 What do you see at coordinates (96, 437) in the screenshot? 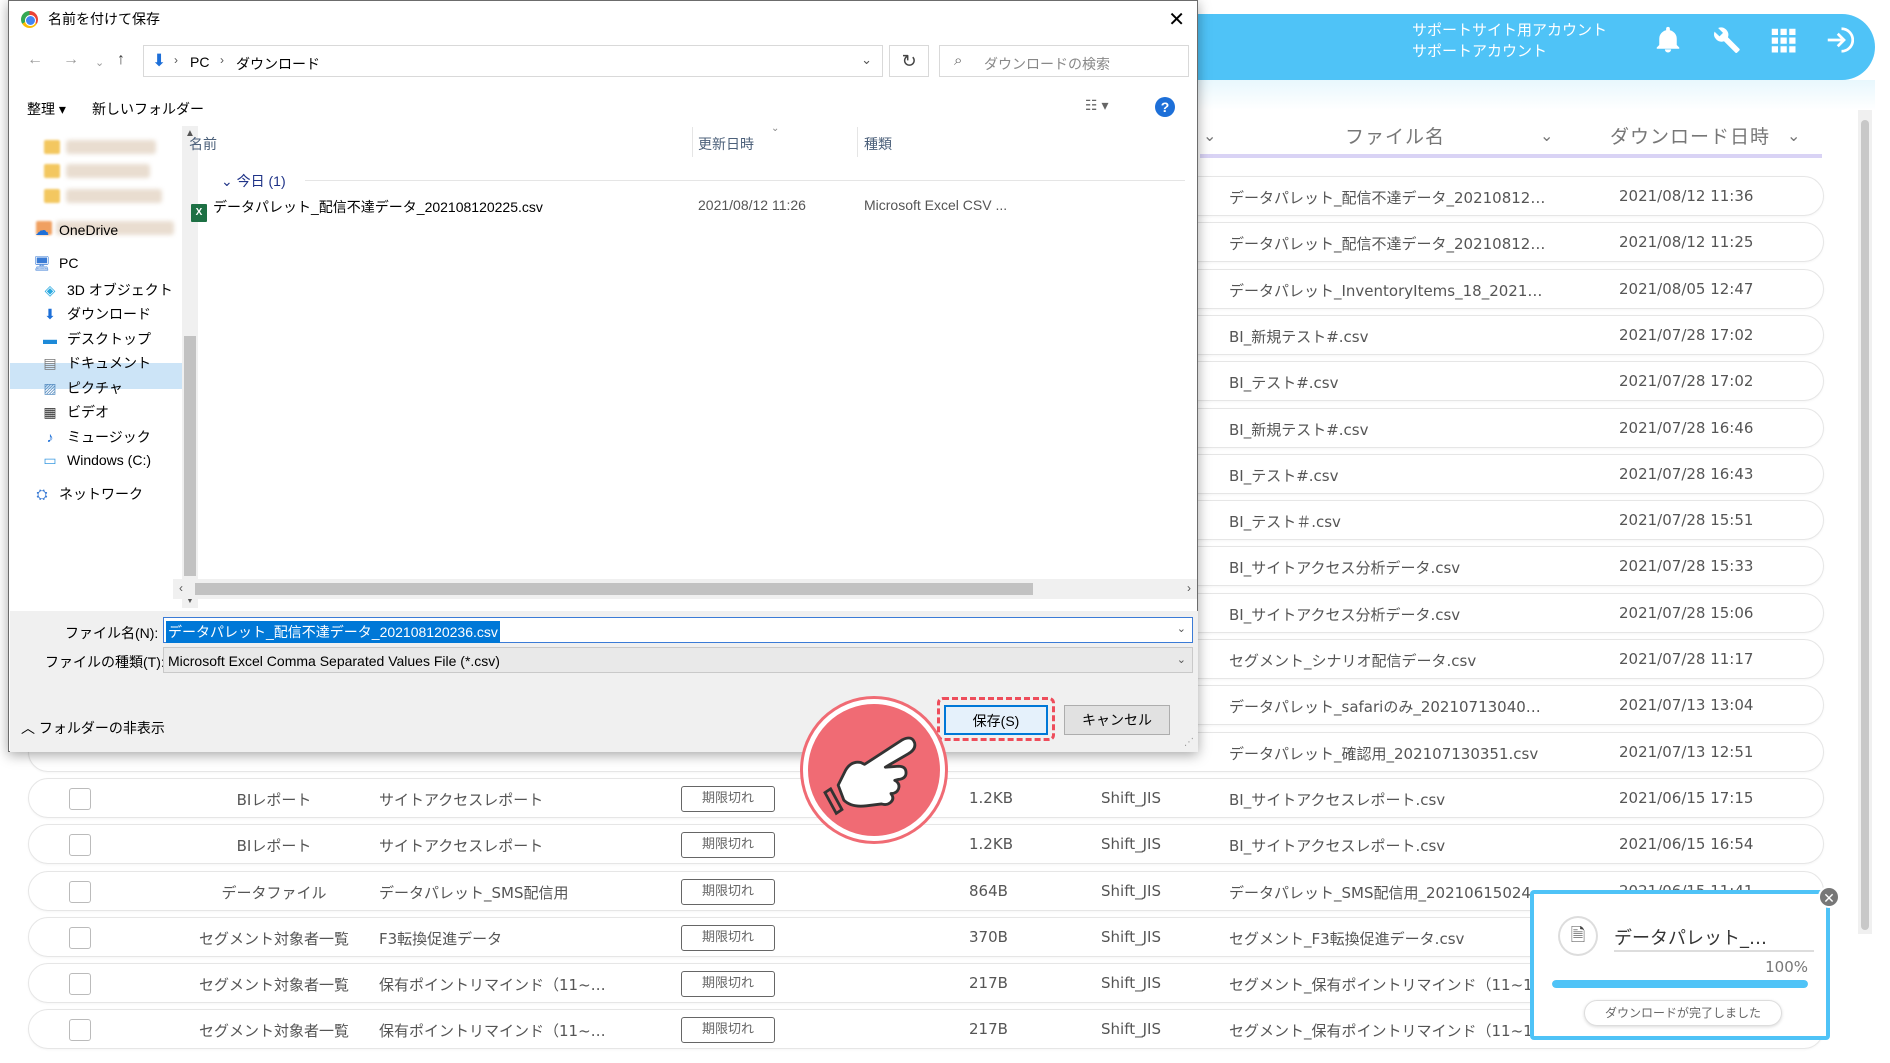
I see `nav-item-music: ♪ ミュージック` at bounding box center [96, 437].